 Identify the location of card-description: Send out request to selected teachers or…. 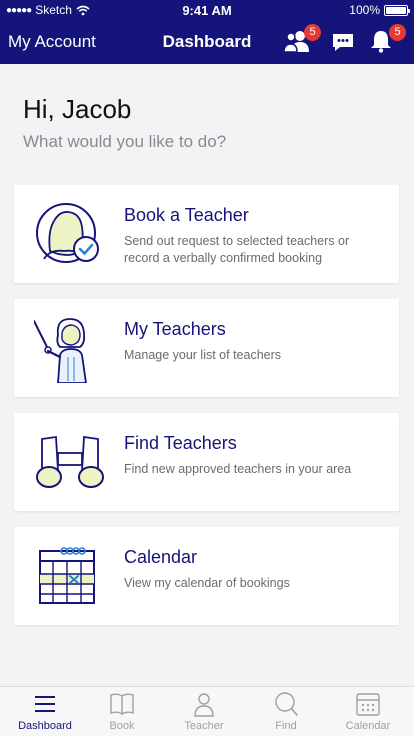
(237, 249).